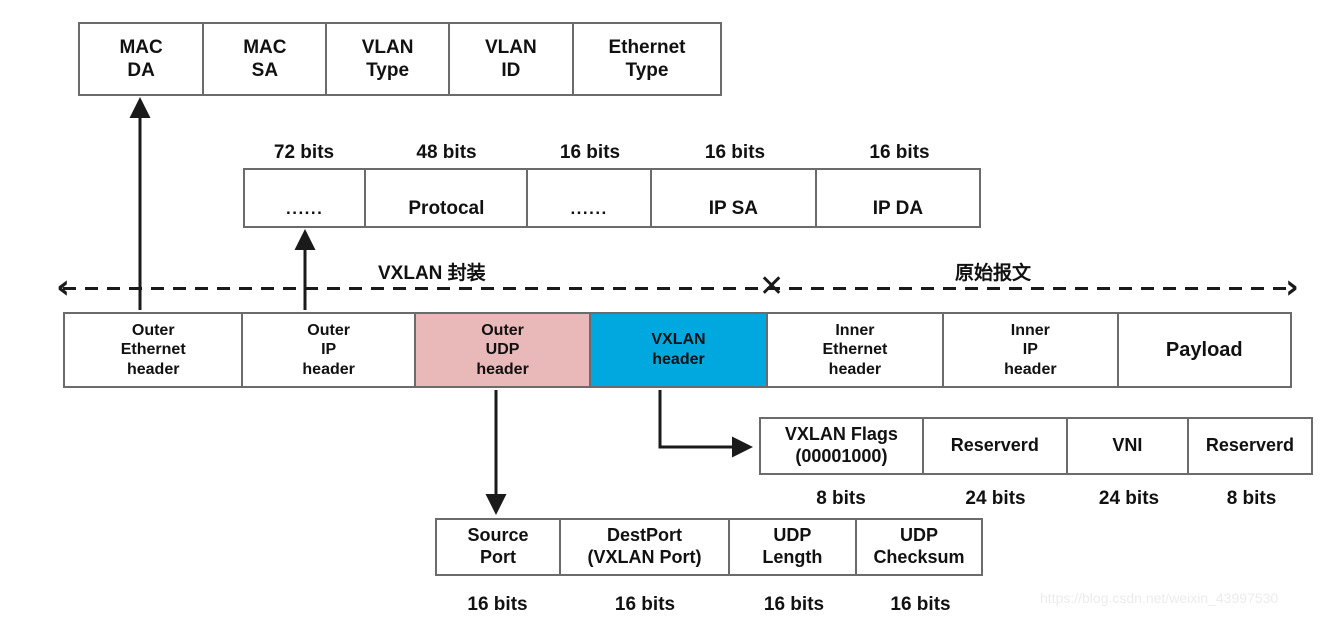 The width and height of the screenshot is (1321, 622). Describe the element at coordinates (855, 369) in the screenshot. I see `inner-ethernet-line3: header` at that location.